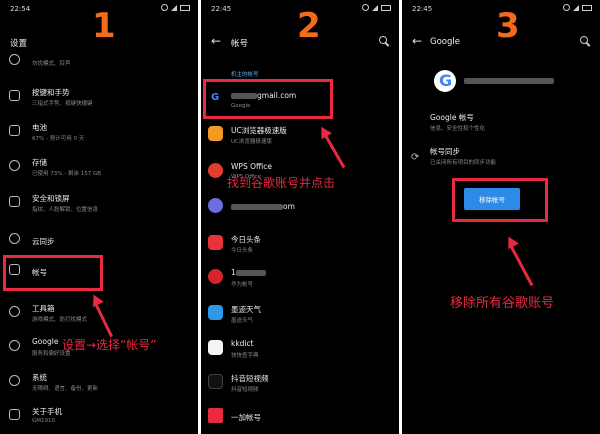  What do you see at coordinates (221, 9) in the screenshot?
I see `status-time: 22:45` at bounding box center [221, 9].